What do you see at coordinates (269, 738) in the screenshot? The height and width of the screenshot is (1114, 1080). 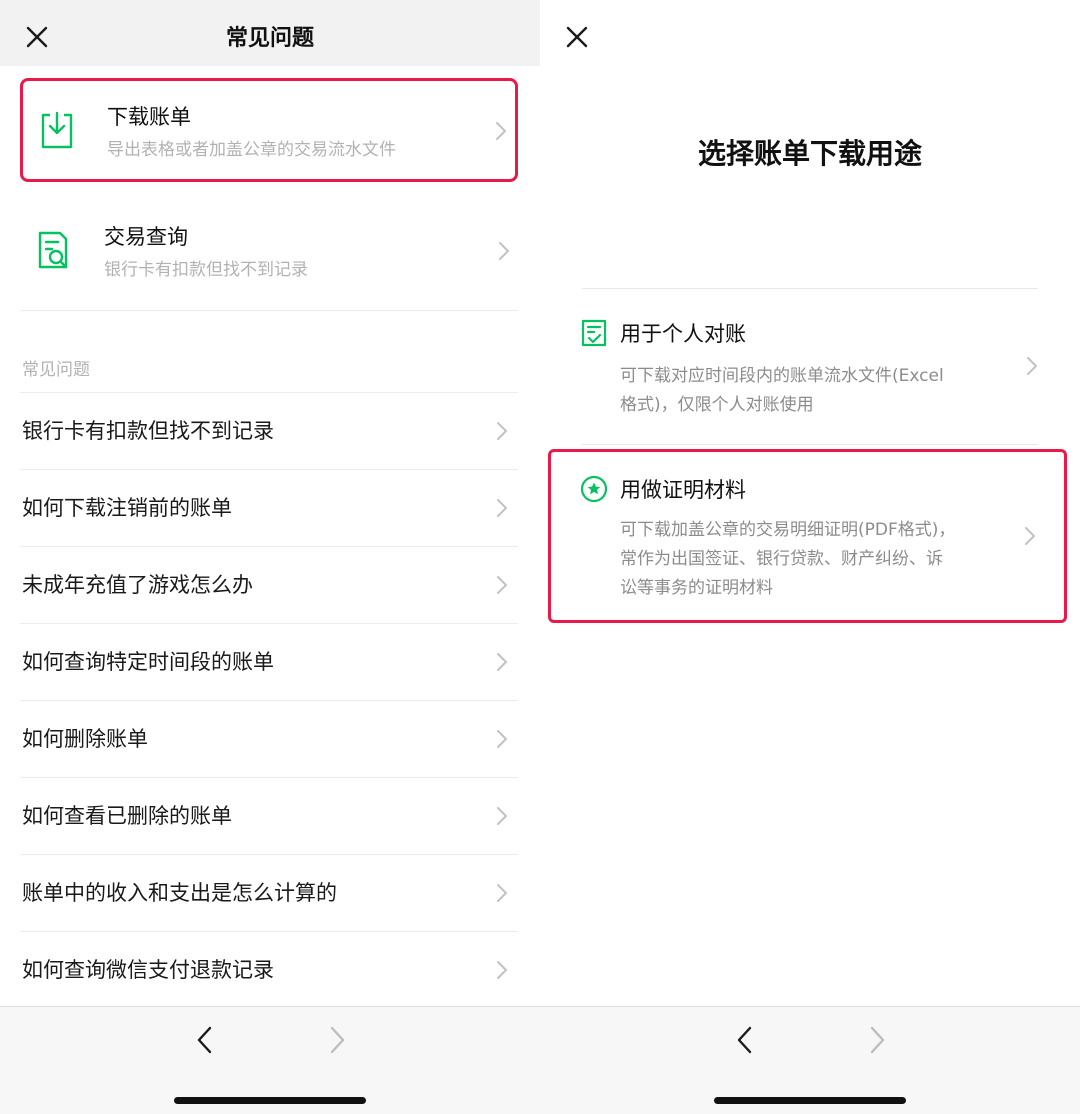 I see `faq-item: 如何删除账单` at bounding box center [269, 738].